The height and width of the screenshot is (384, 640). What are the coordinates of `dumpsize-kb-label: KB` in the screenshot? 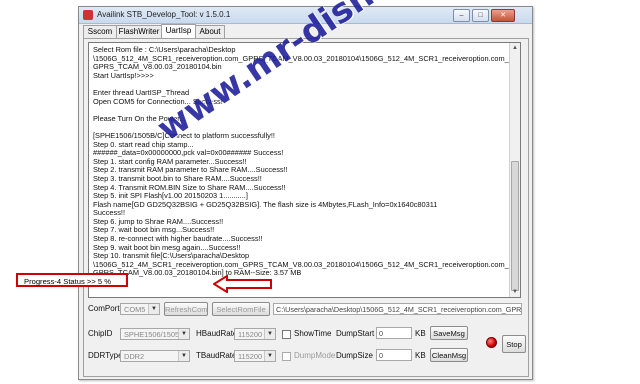 It's located at (420, 355).